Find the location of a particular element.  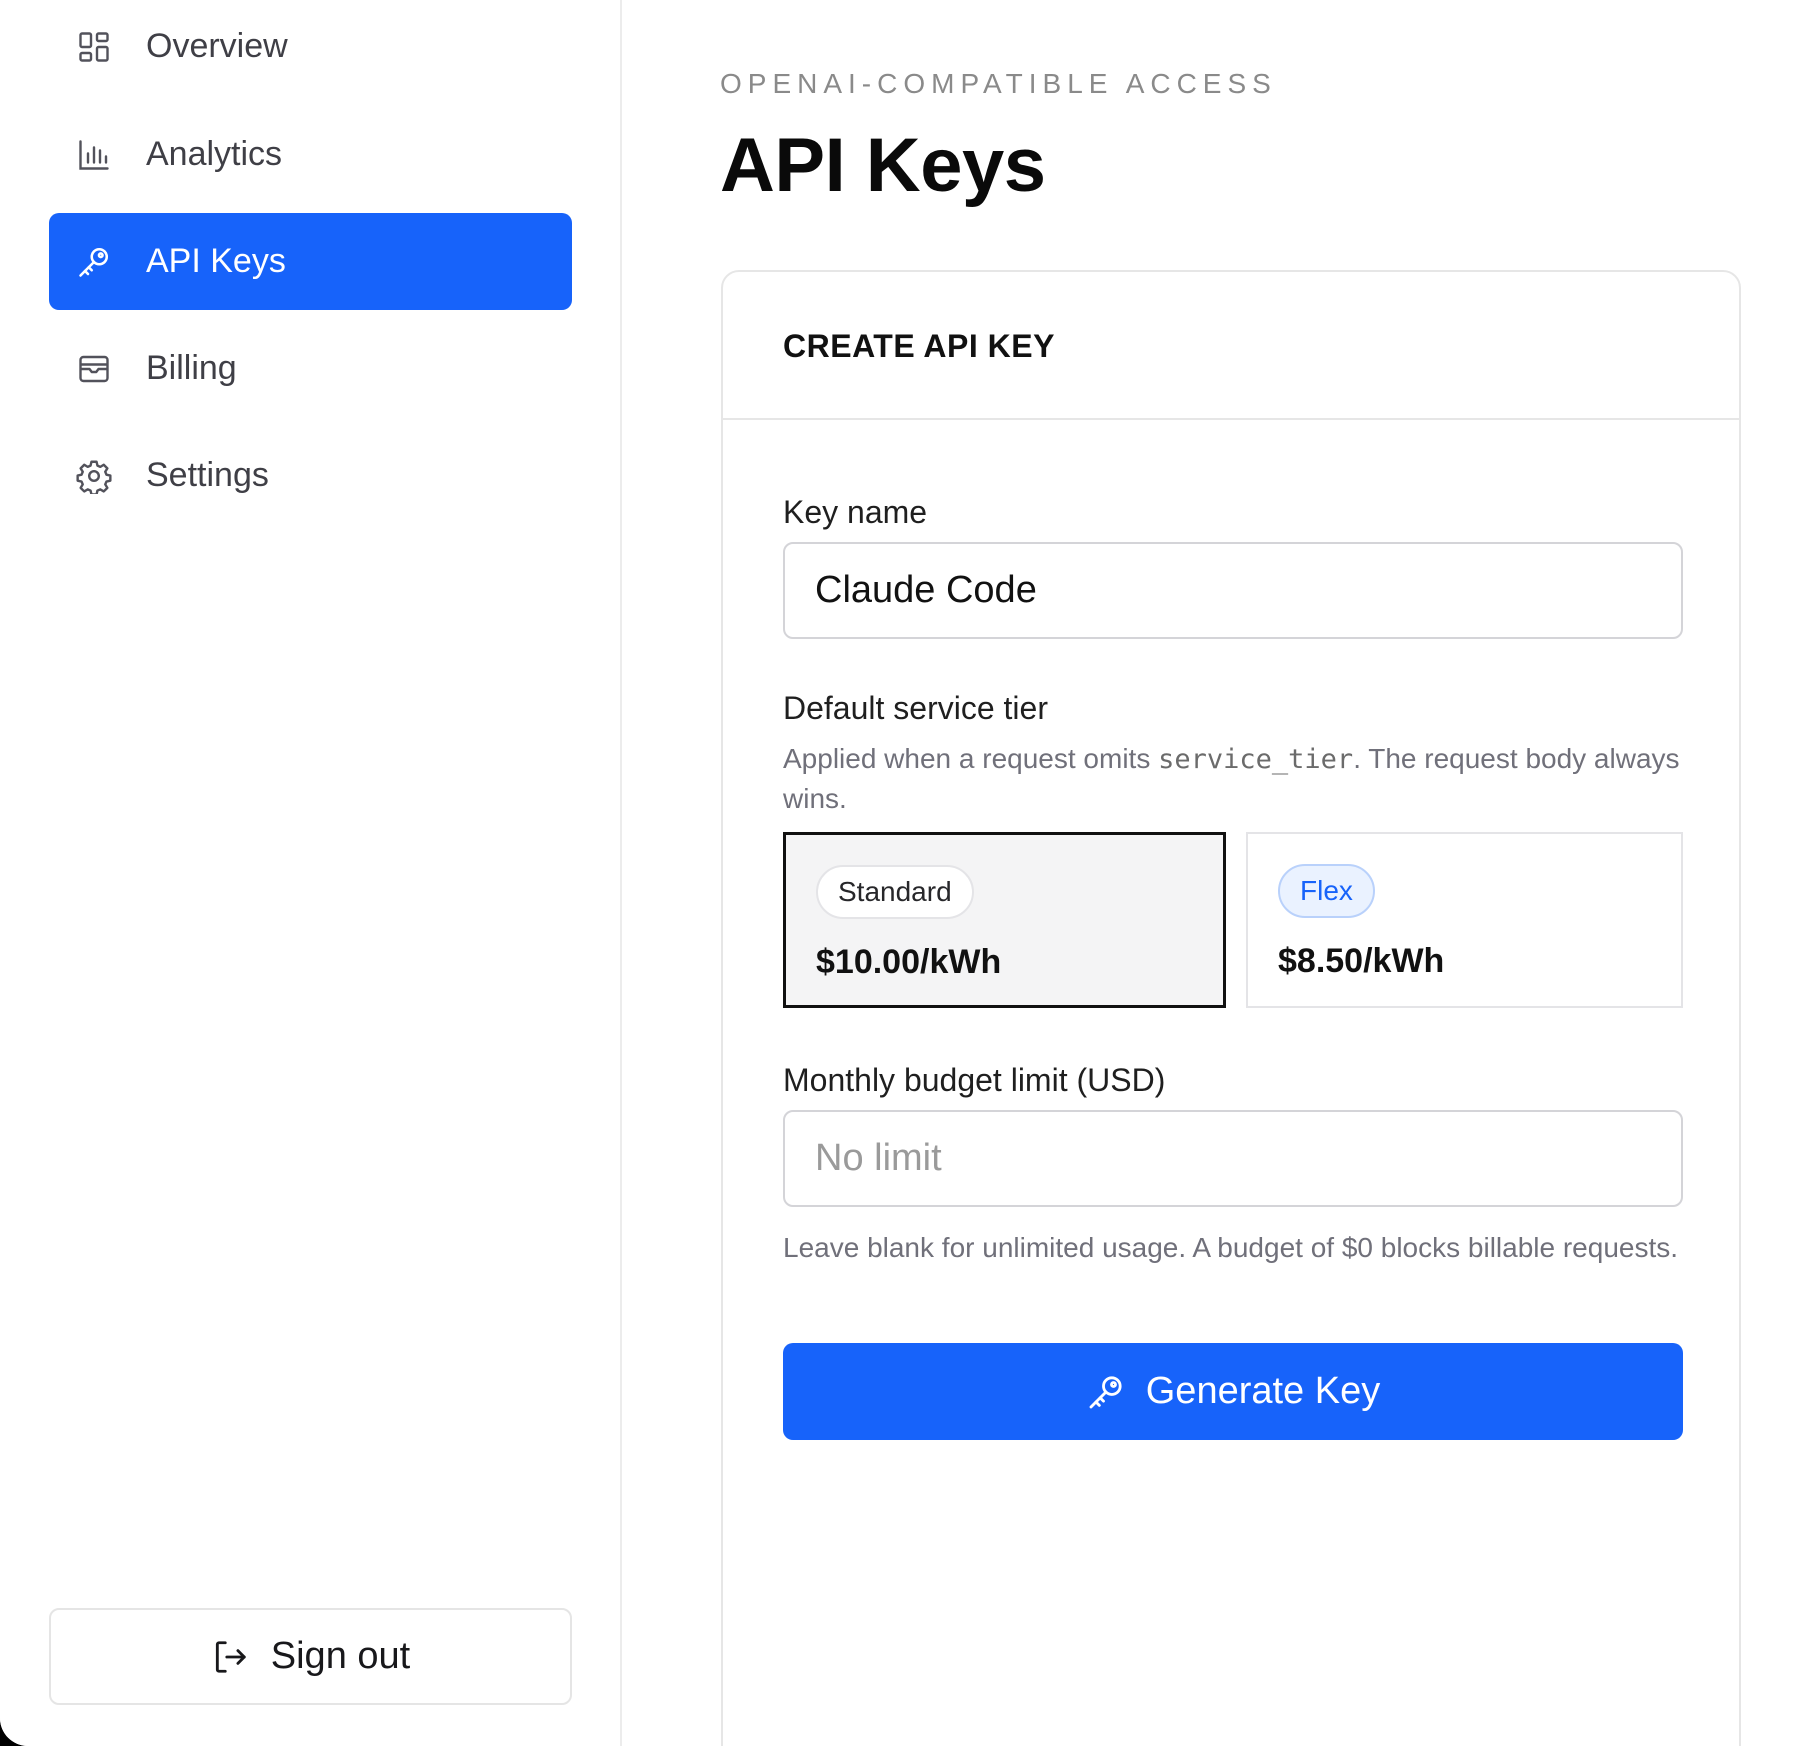

generate-key-label: Generate Key is located at coordinates (1263, 1391).